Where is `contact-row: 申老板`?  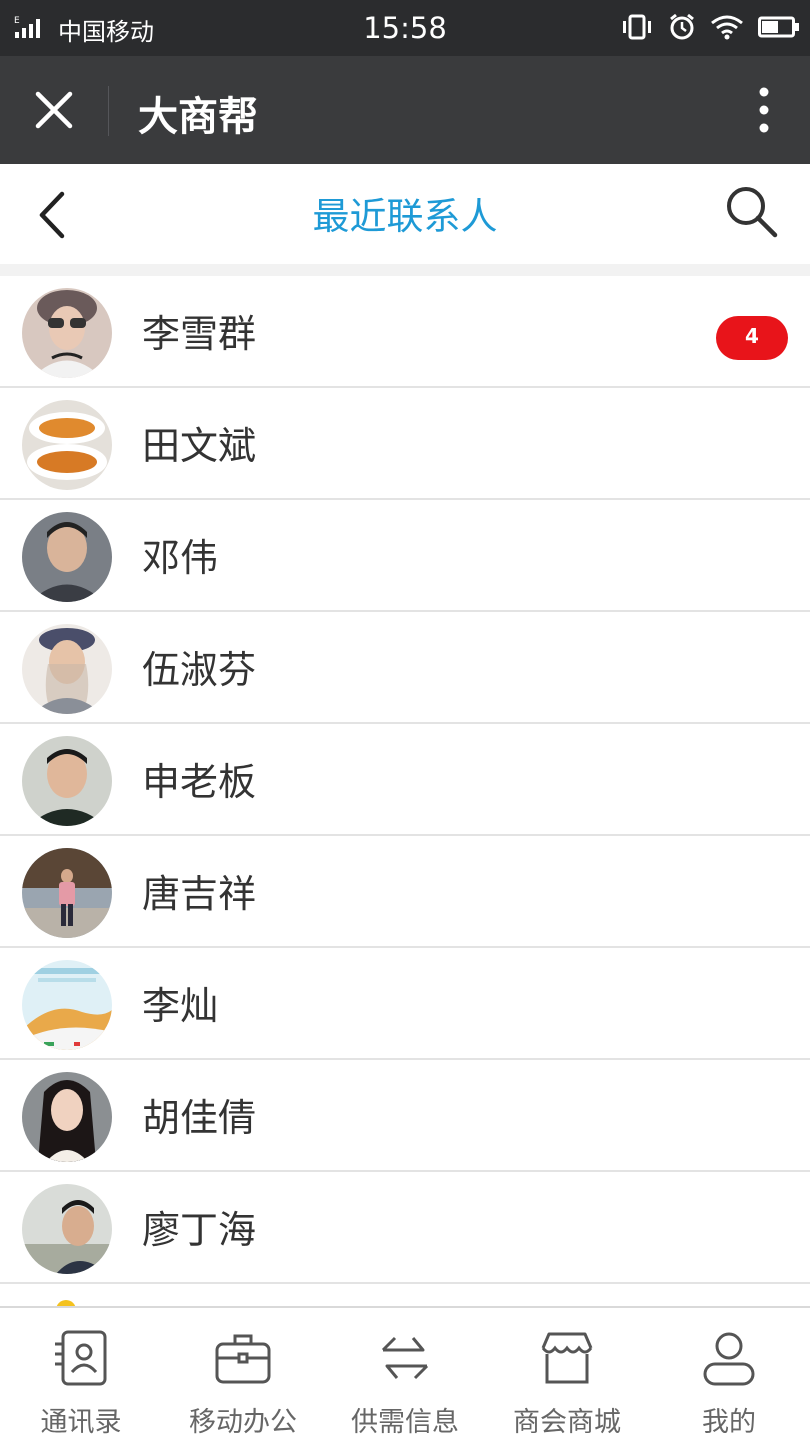
contact-row: 申老板 is located at coordinates (405, 780).